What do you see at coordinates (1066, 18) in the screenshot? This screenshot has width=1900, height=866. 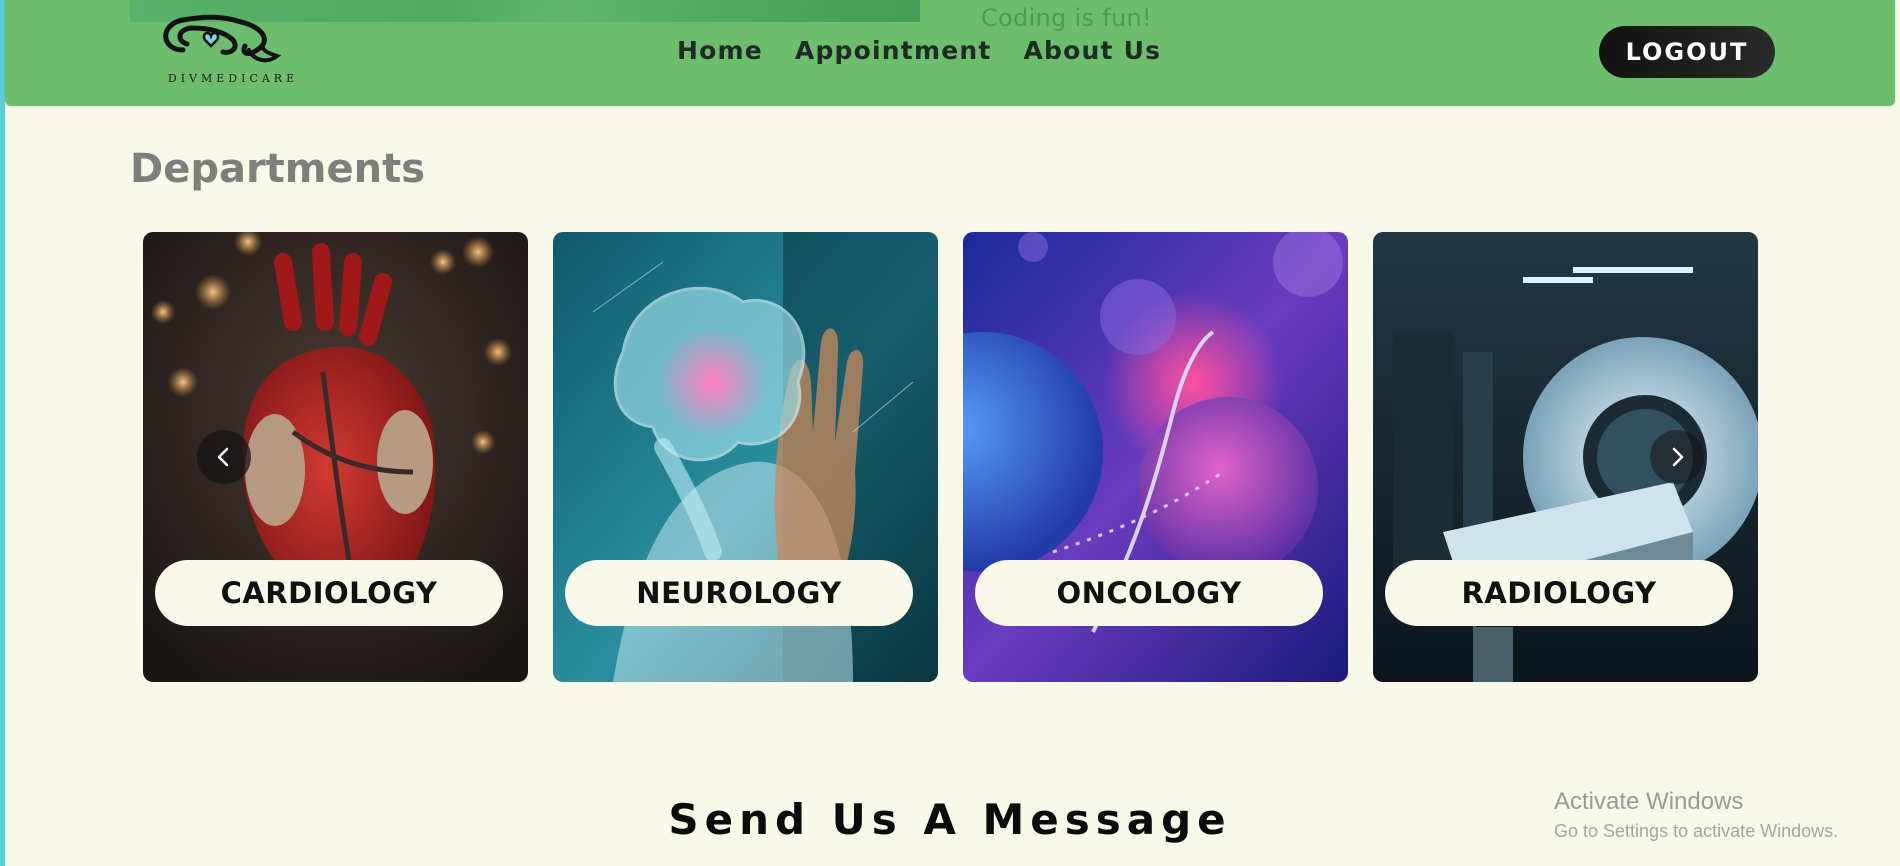 I see `banner-text: Coding is fun!` at bounding box center [1066, 18].